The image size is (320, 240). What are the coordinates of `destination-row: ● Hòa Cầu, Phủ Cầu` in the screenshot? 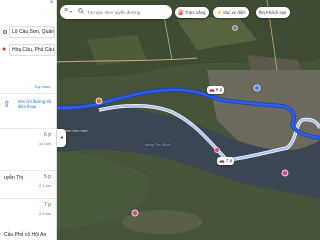 It's located at (28, 50).